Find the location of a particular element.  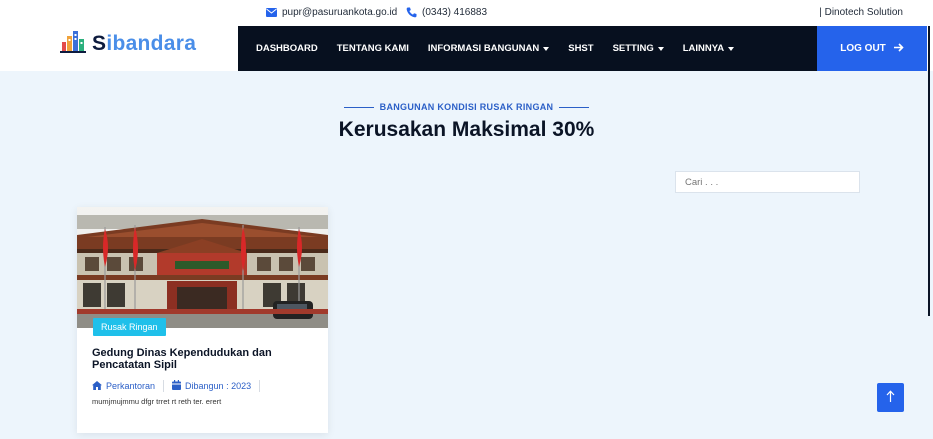

phone-icon is located at coordinates (411, 12).